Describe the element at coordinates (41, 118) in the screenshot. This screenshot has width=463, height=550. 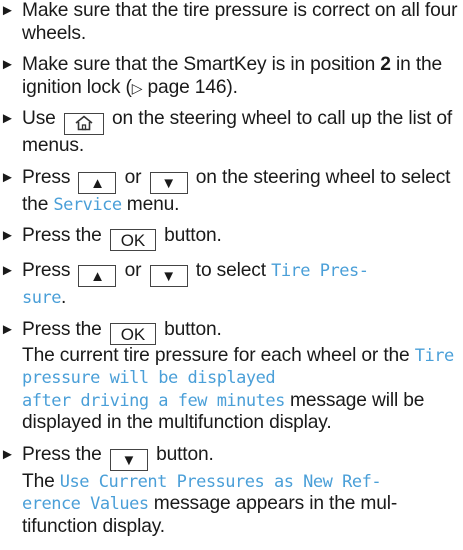
I see `step-3-text: Use` at that location.